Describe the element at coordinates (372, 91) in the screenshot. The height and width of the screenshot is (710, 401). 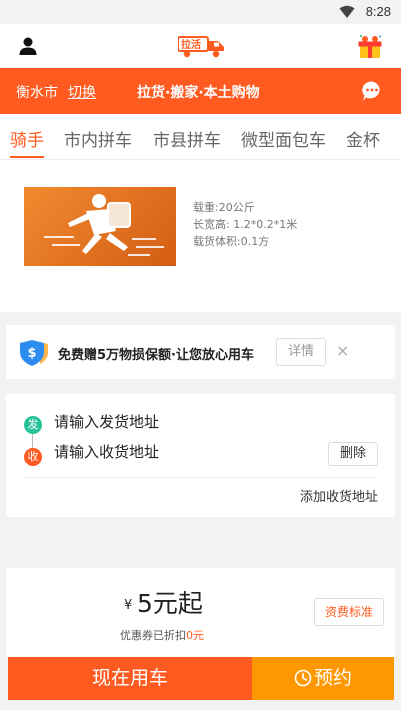
I see `message-icon` at that location.